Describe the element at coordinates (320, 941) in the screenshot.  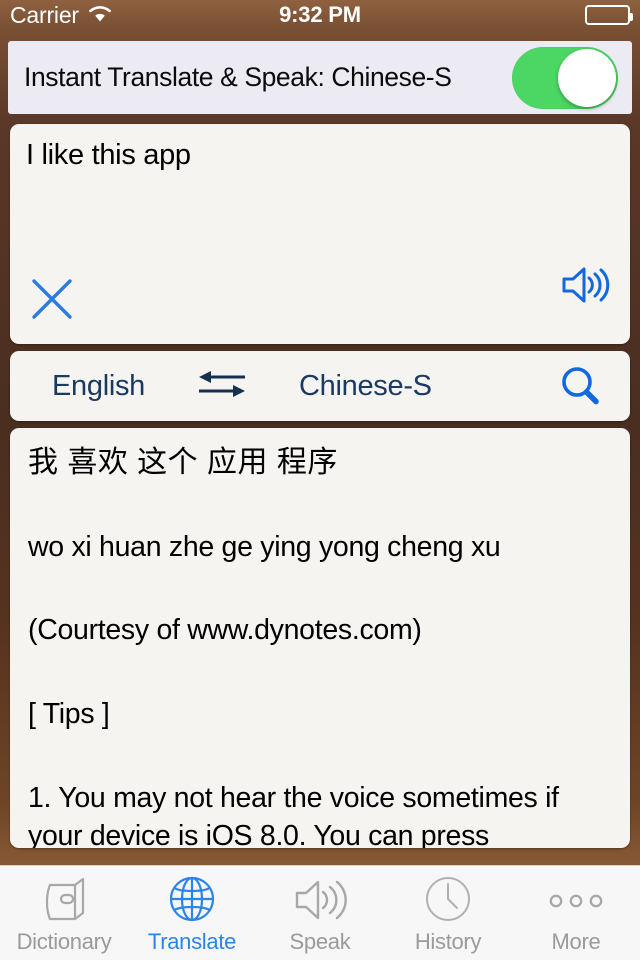
I see `tab-label-speak: Speak` at that location.